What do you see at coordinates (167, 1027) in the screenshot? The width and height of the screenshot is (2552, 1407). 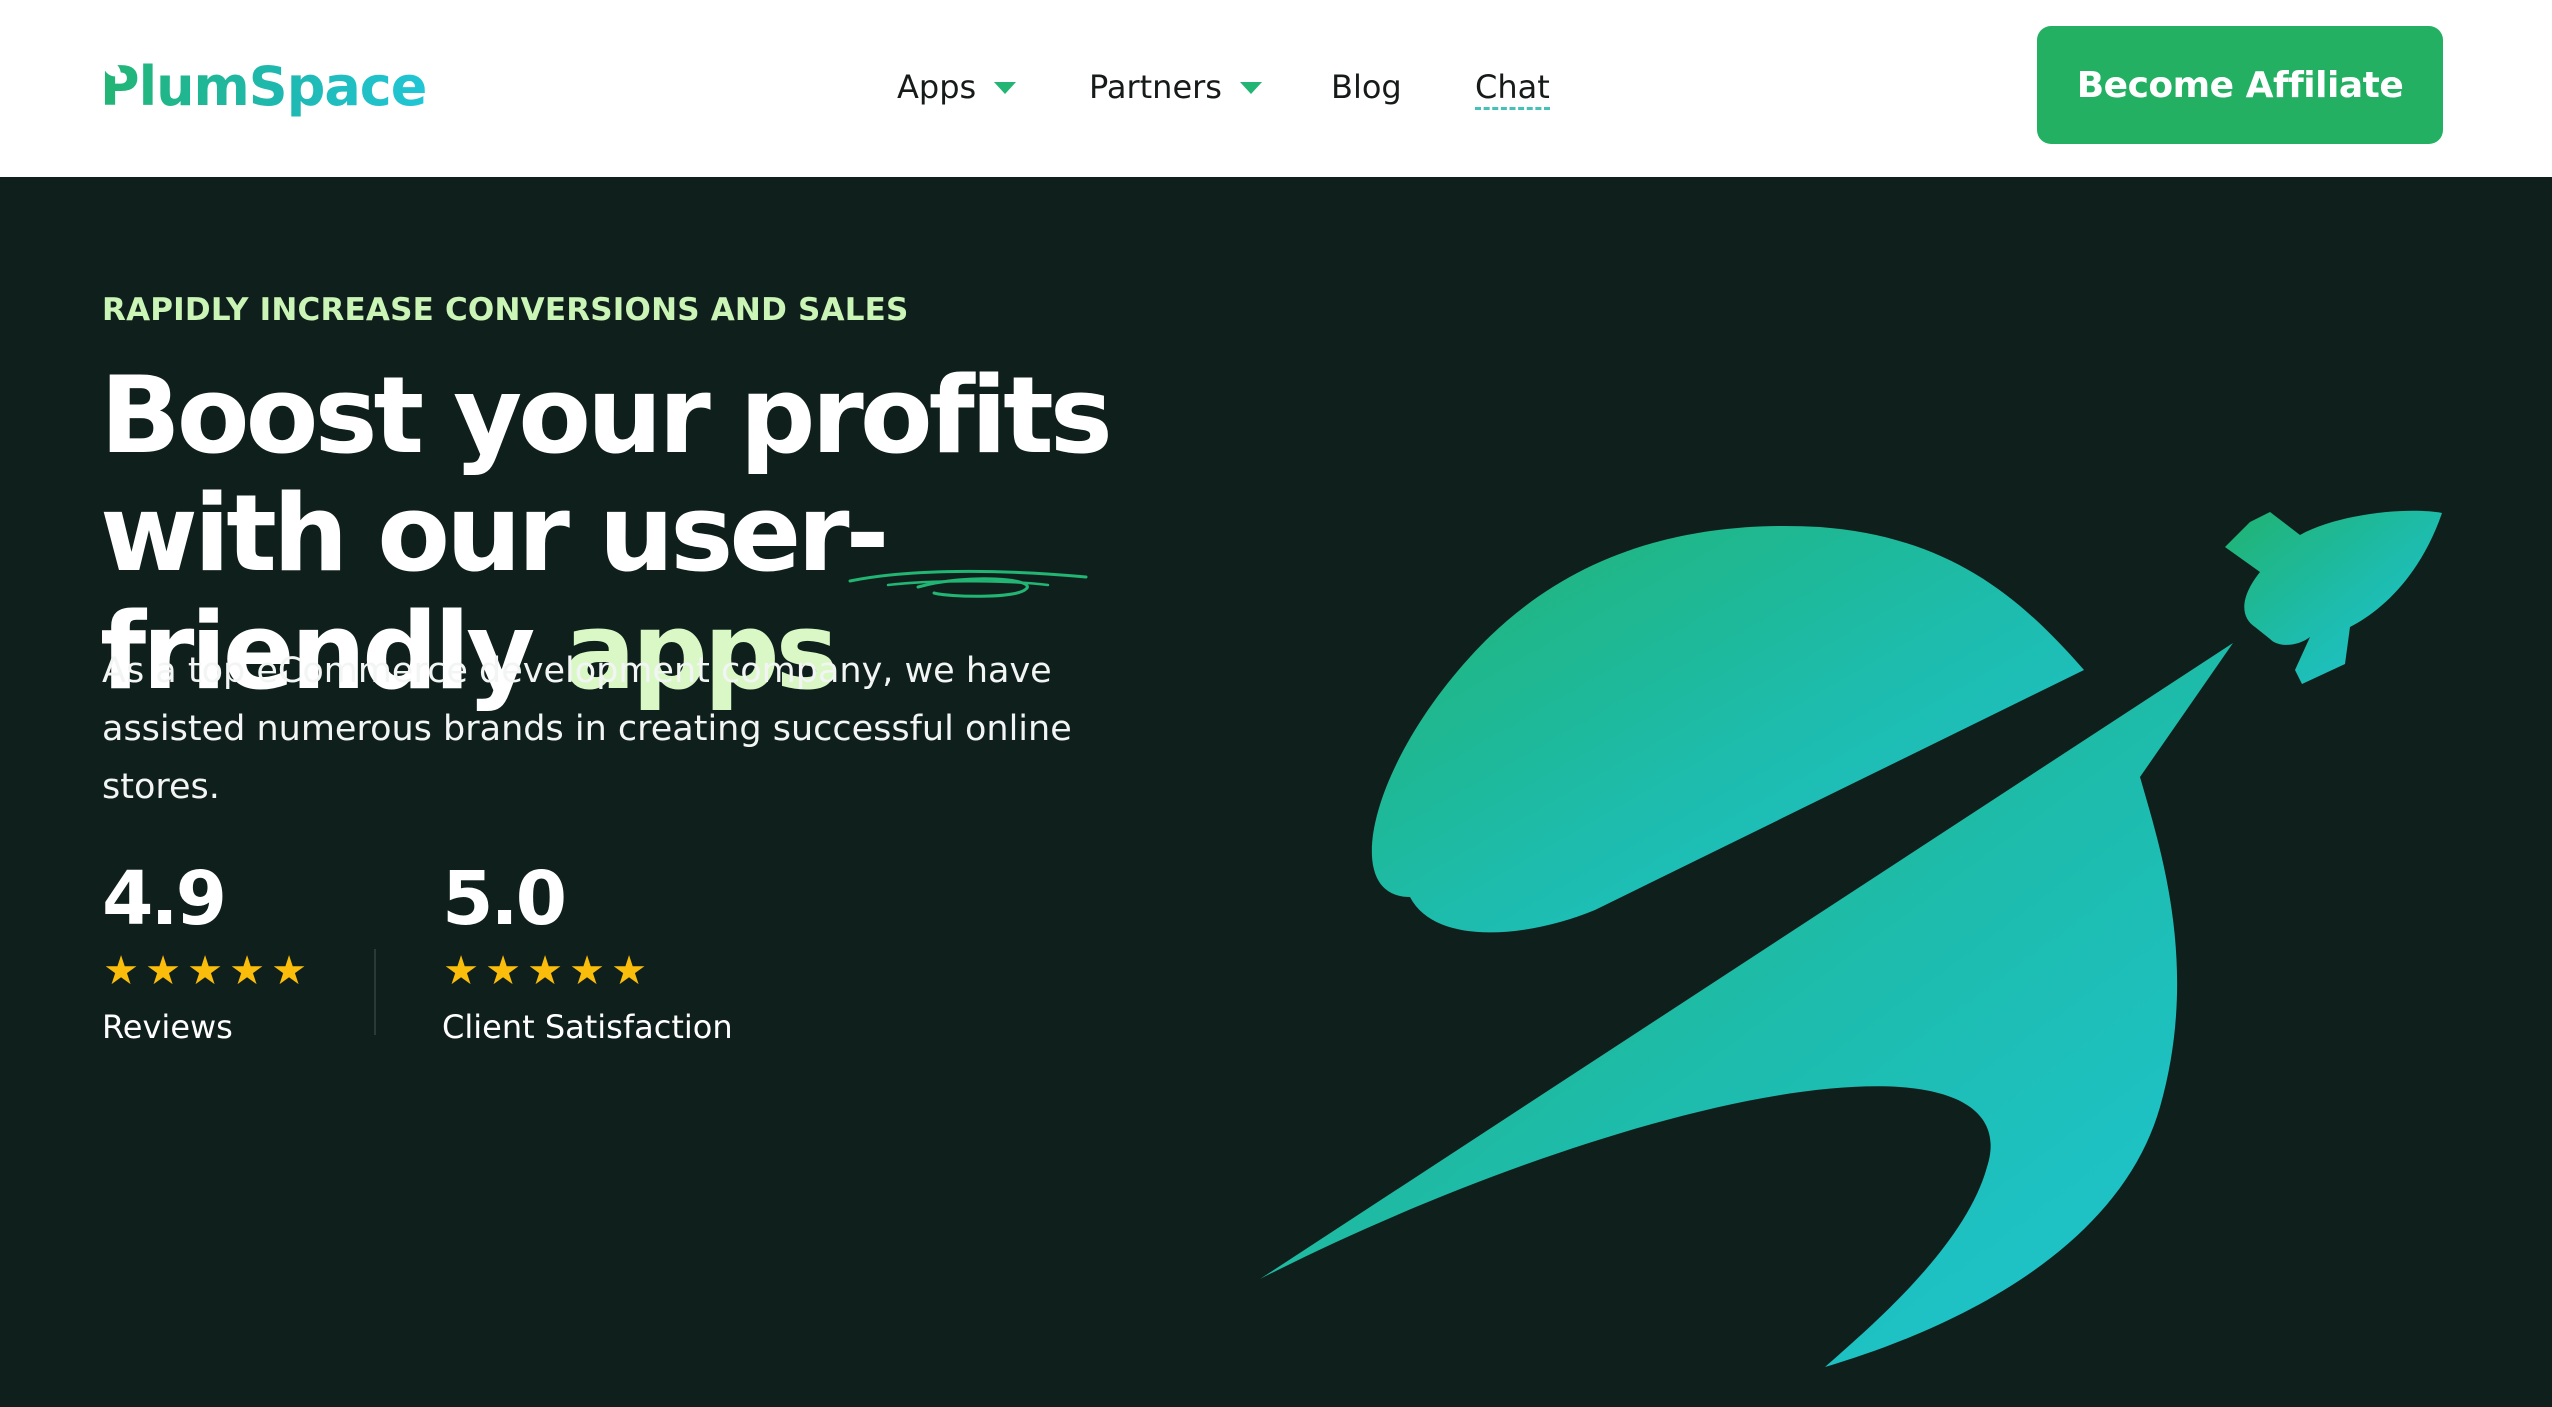 I see `stat-label: Reviews` at bounding box center [167, 1027].